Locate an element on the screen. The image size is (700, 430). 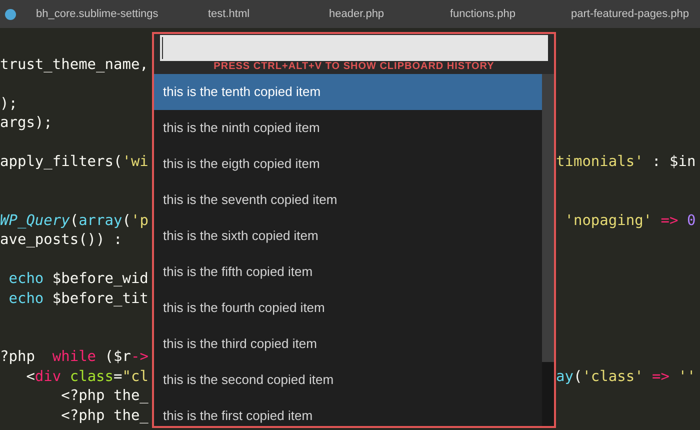
clipboard-item: this is the eigth copied item is located at coordinates (348, 164).